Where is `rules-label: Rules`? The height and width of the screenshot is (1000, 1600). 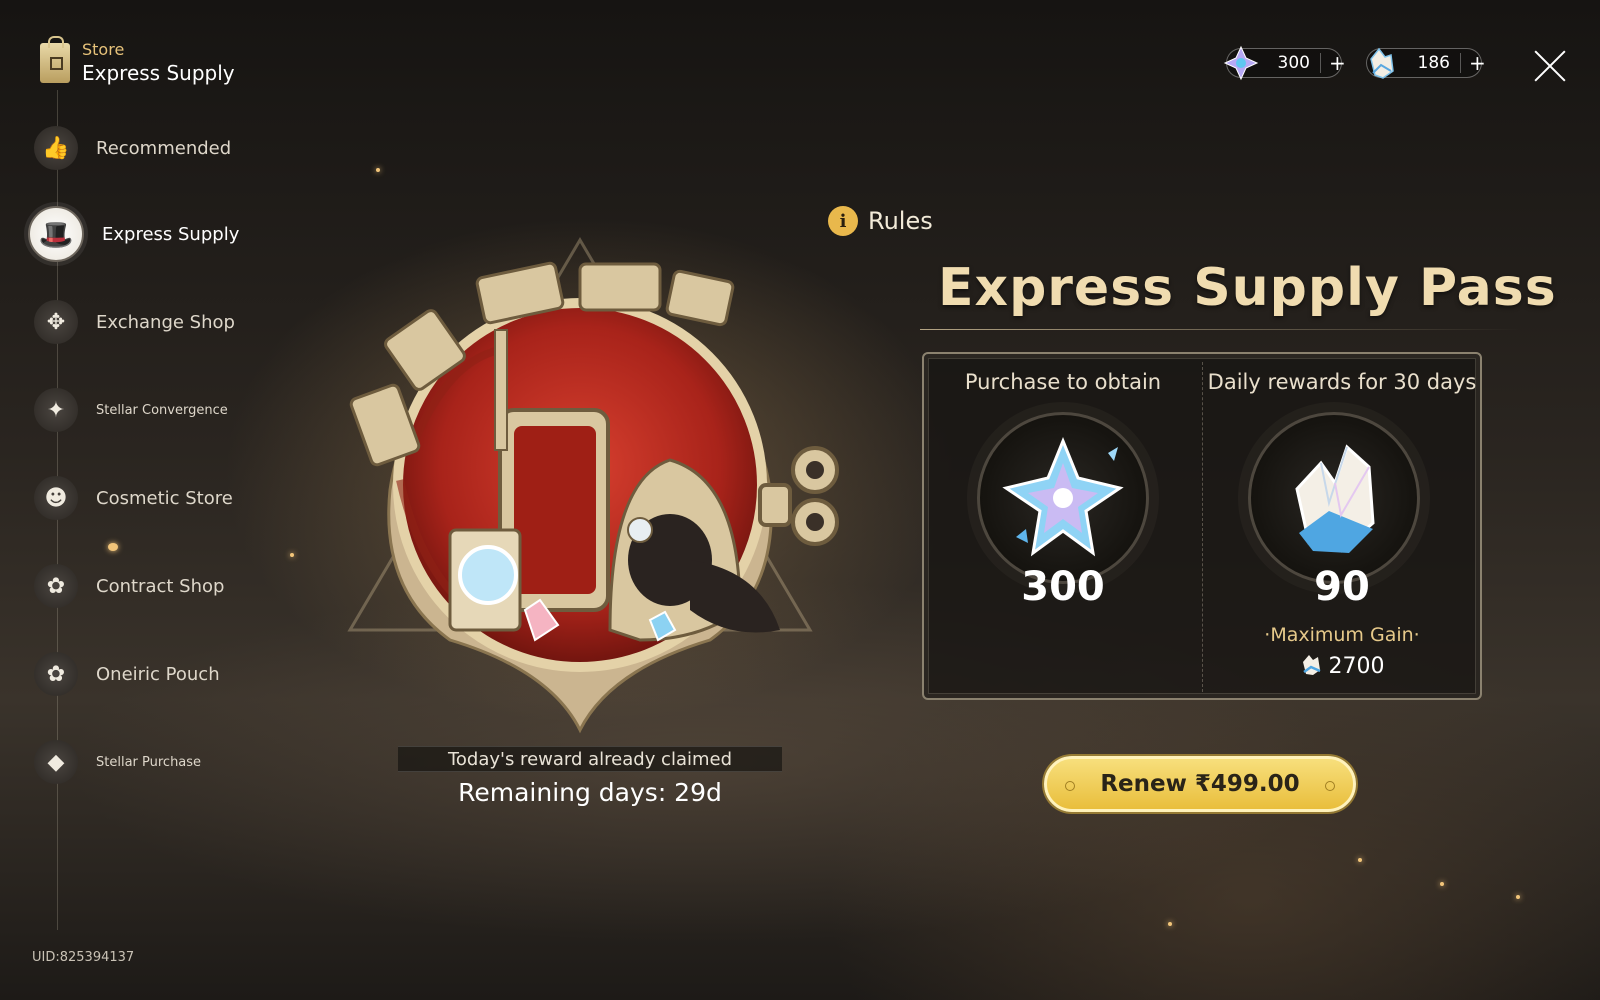 rules-label: Rules is located at coordinates (900, 221).